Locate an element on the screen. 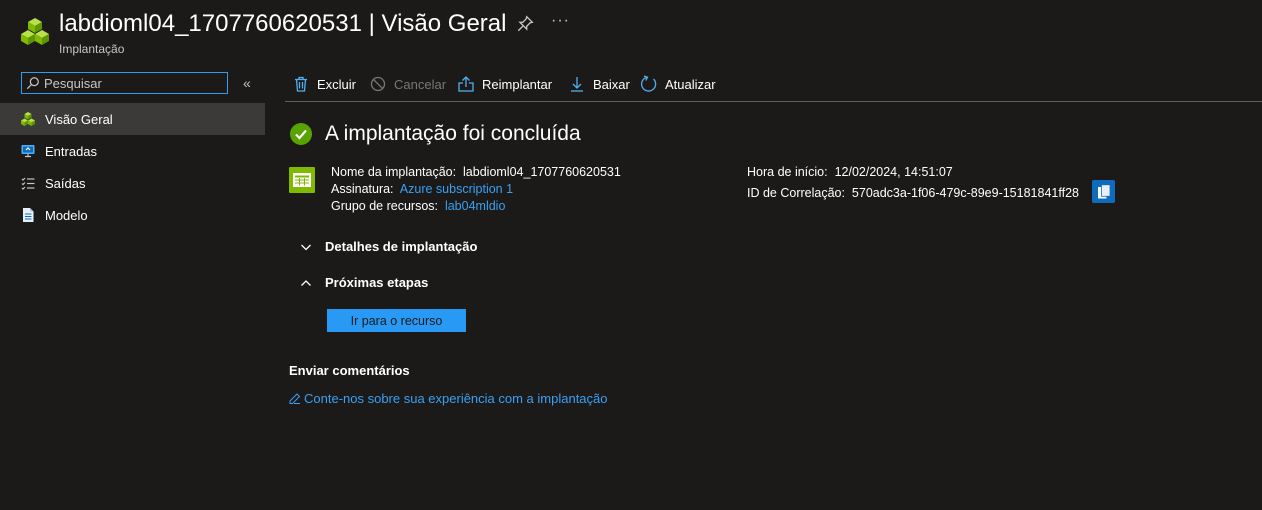 The width and height of the screenshot is (1262, 510). success-check-icon is located at coordinates (301, 134).